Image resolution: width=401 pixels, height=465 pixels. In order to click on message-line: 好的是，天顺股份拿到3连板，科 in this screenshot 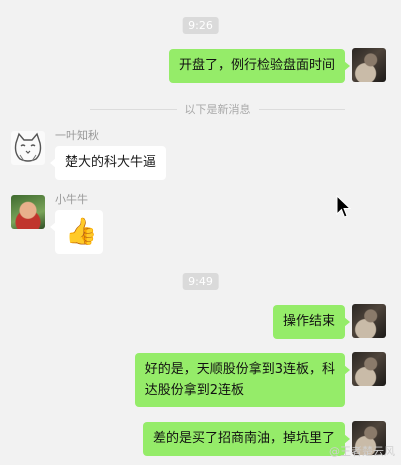, I will do `click(239, 369)`.